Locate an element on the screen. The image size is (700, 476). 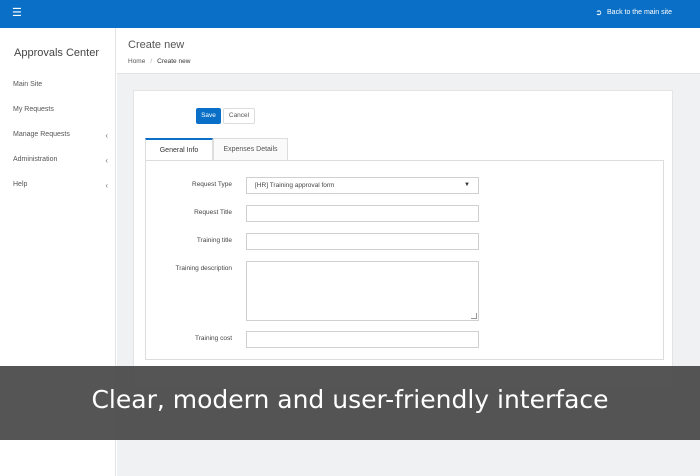
training-cost-input is located at coordinates (362, 339).